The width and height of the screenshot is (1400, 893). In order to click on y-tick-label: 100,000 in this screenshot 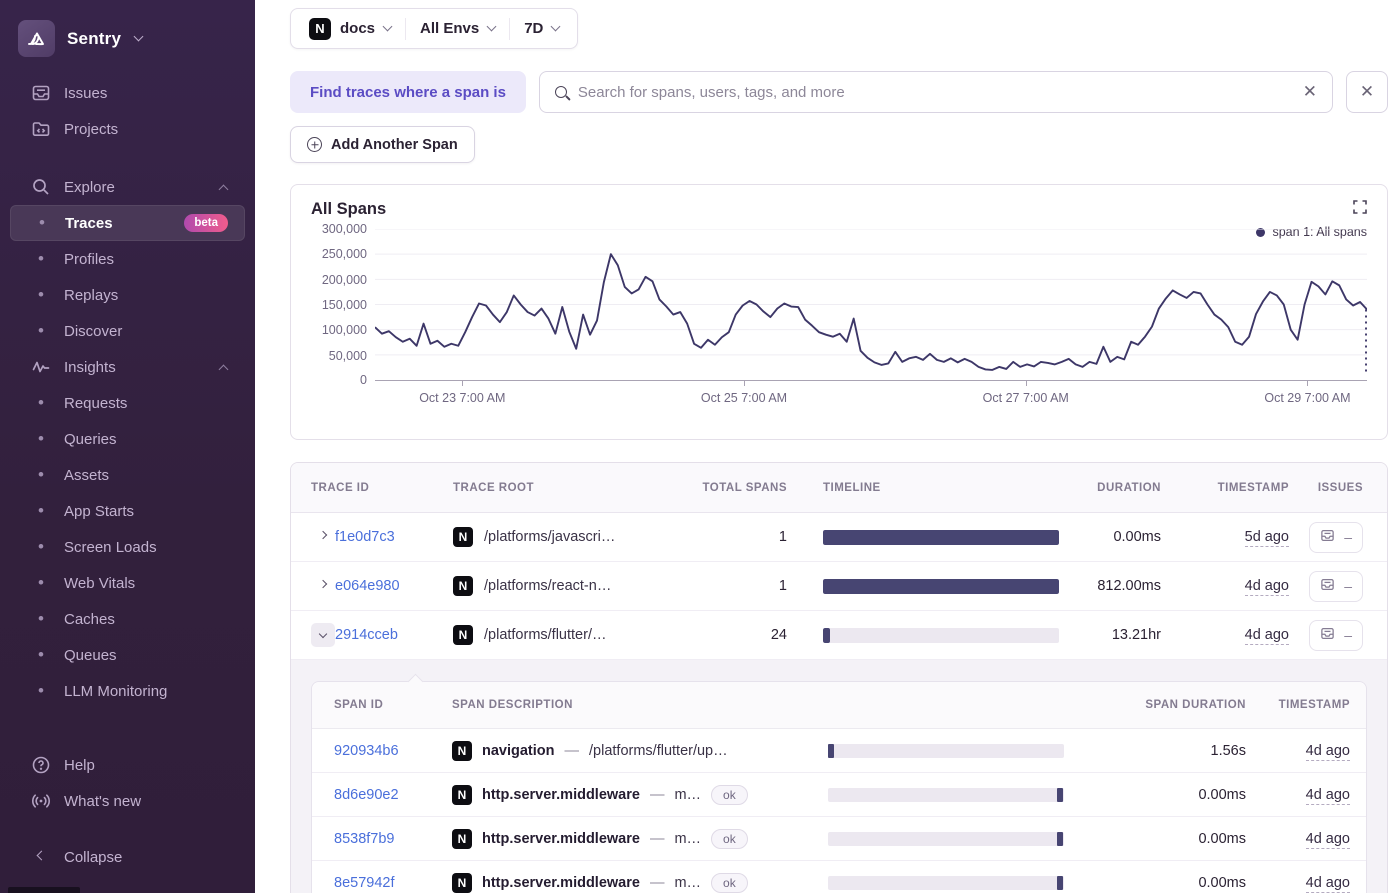, I will do `click(344, 330)`.